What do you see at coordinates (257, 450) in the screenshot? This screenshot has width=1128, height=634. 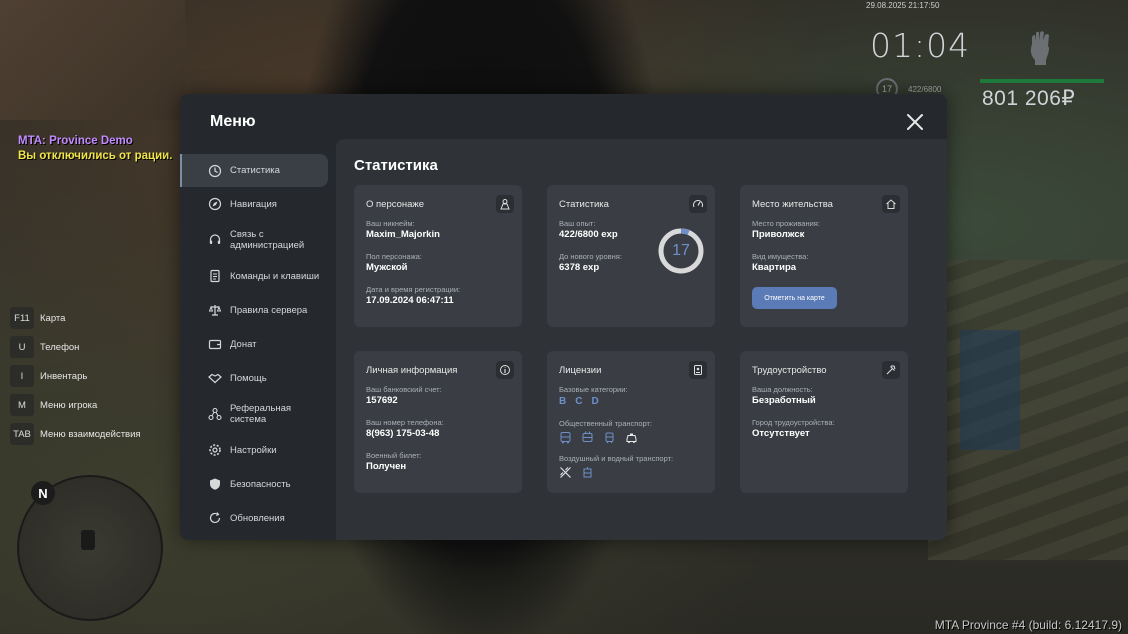 I see `sidebar-item-settings: Настройки` at bounding box center [257, 450].